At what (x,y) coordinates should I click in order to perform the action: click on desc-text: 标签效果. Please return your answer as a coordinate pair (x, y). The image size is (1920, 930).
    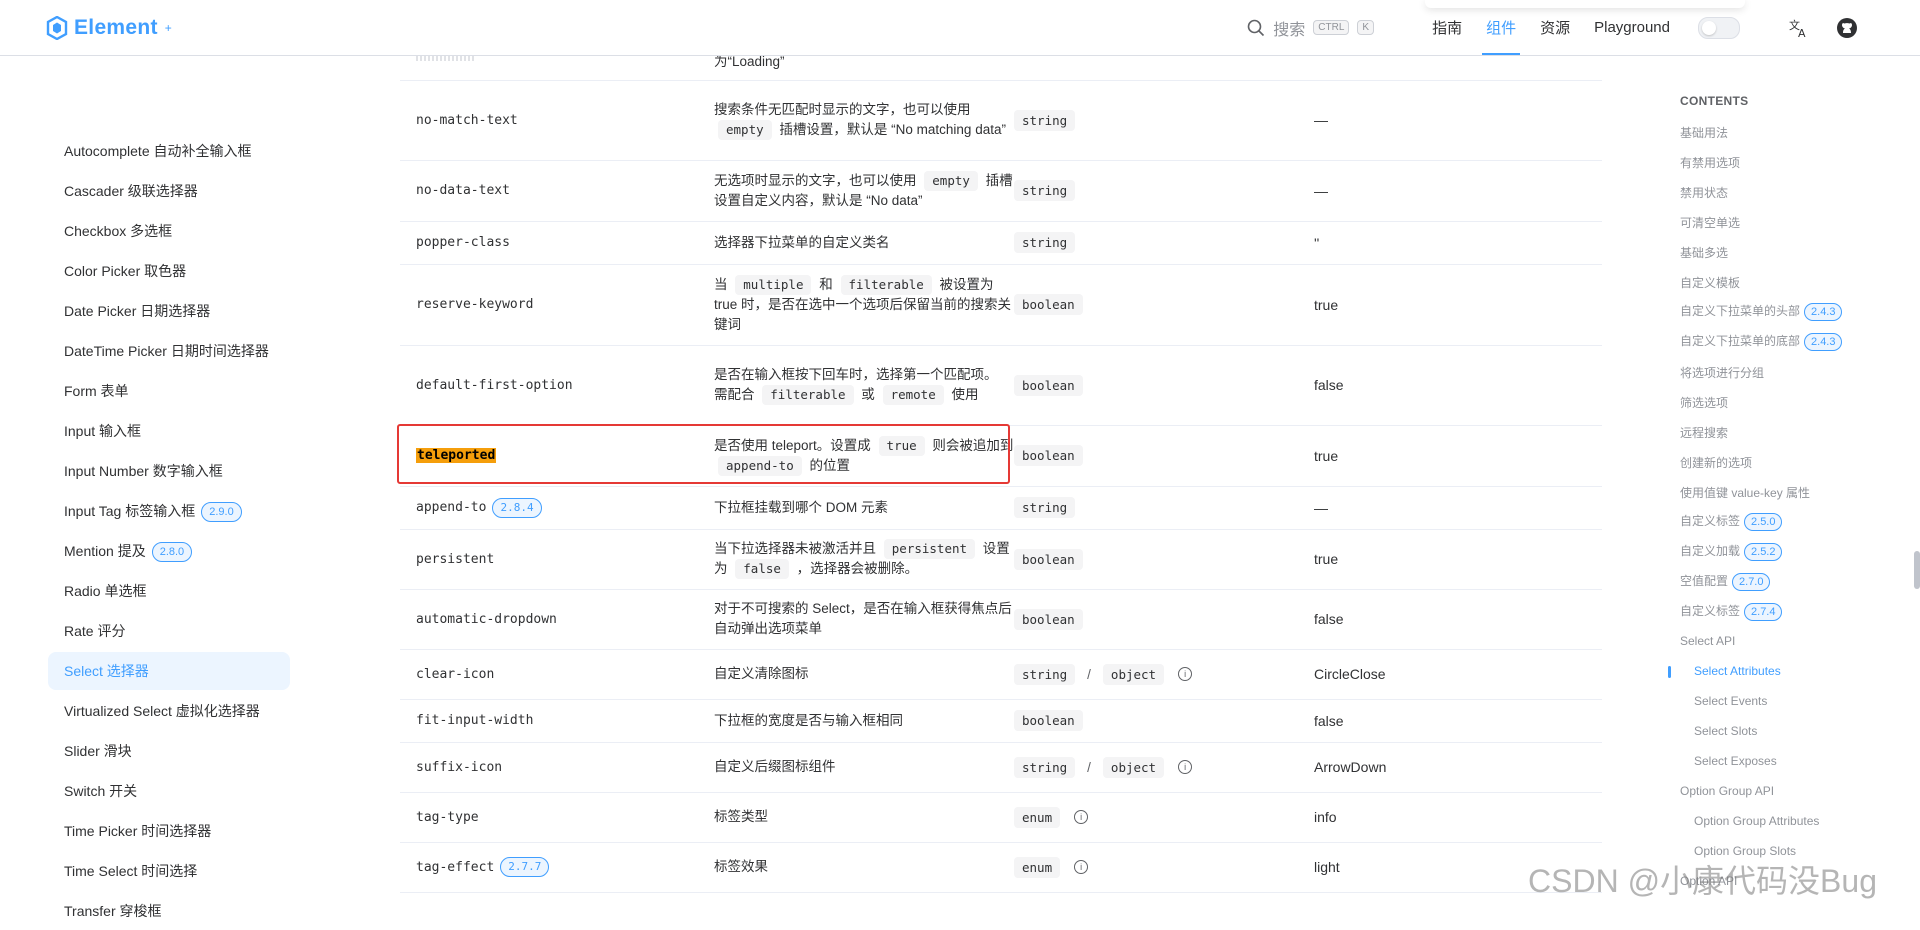
    Looking at the image, I should click on (741, 866).